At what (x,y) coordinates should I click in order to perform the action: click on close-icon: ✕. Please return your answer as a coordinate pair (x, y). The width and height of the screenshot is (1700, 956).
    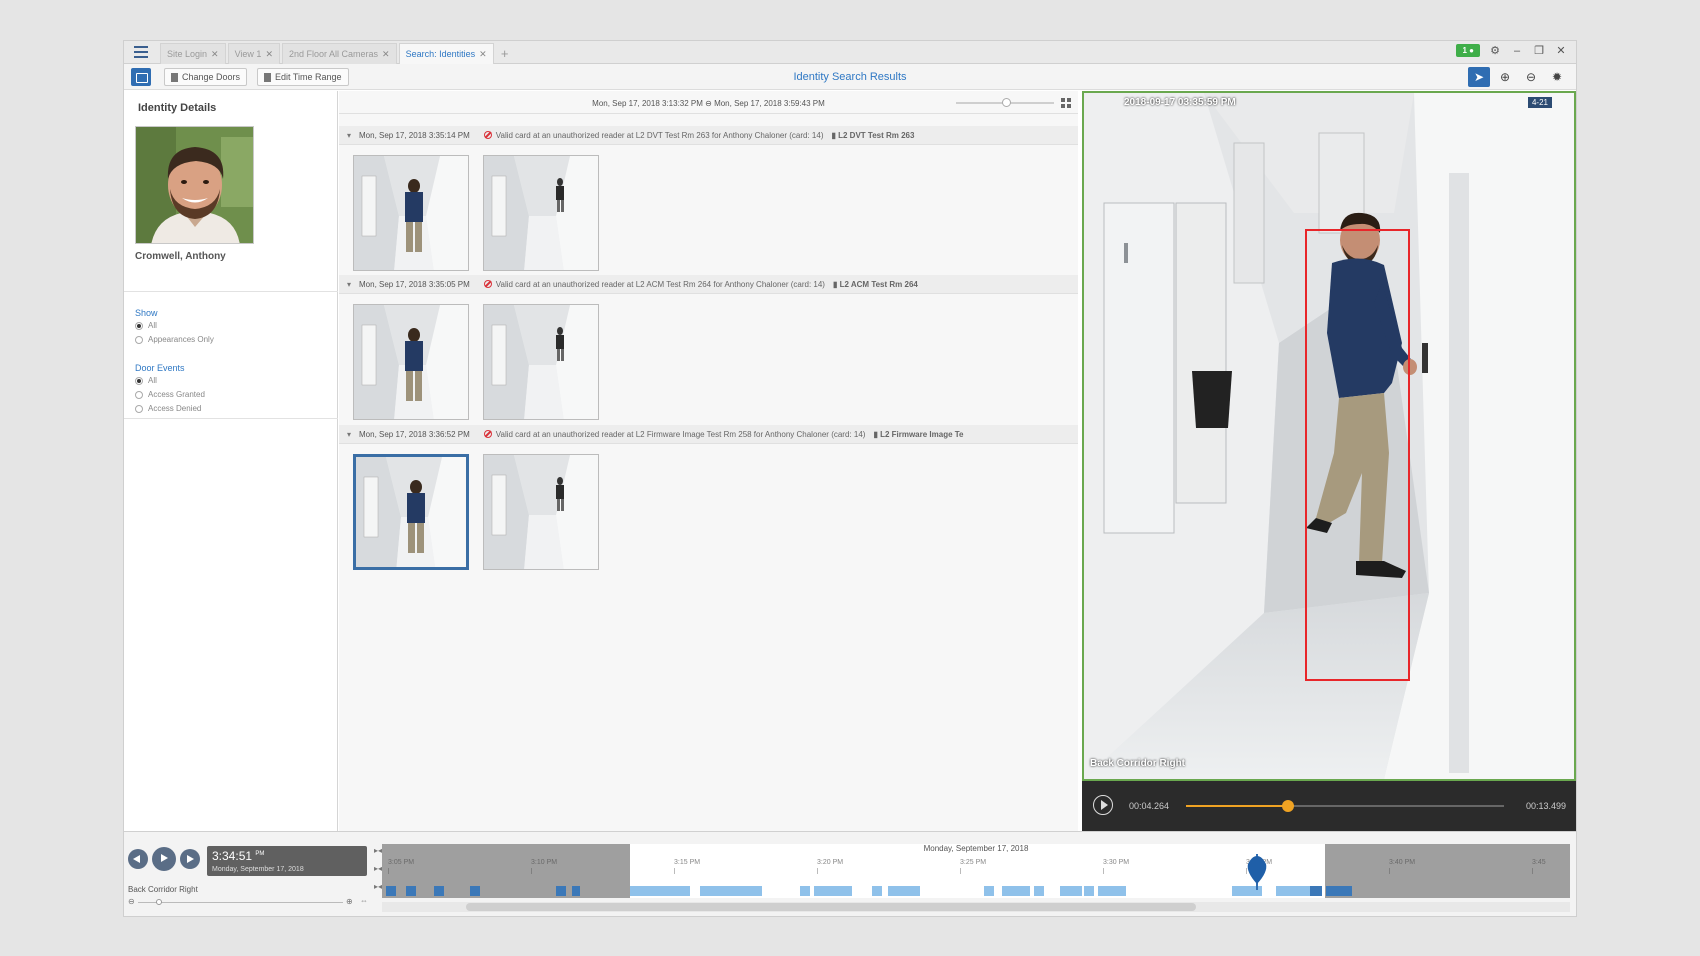
    Looking at the image, I should click on (1561, 50).